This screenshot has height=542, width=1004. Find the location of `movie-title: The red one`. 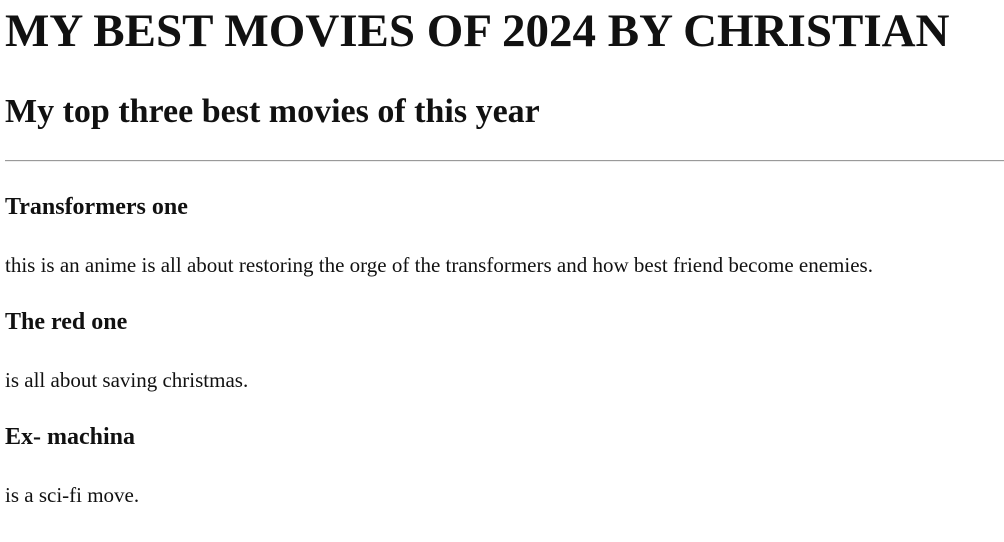

movie-title: The red one is located at coordinates (66, 322).